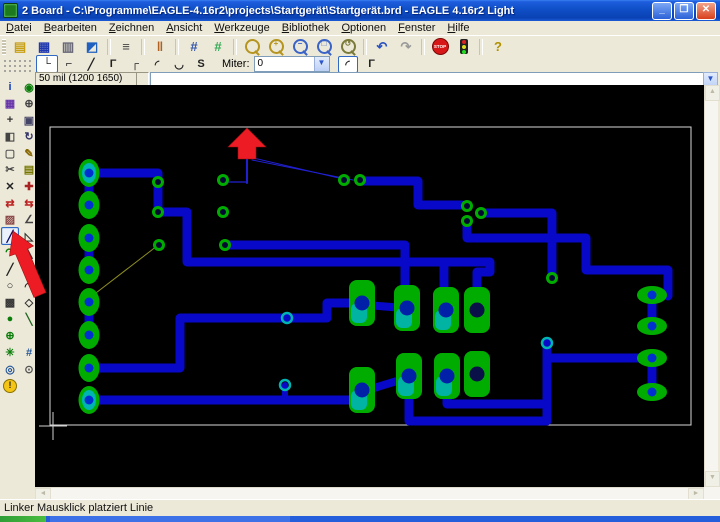 The height and width of the screenshot is (522, 720). I want to click on go-button, so click(464, 46).